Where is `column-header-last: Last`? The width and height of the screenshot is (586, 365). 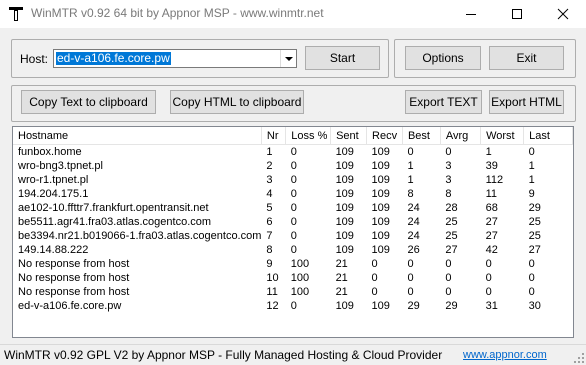
column-header-last: Last is located at coordinates (548, 136).